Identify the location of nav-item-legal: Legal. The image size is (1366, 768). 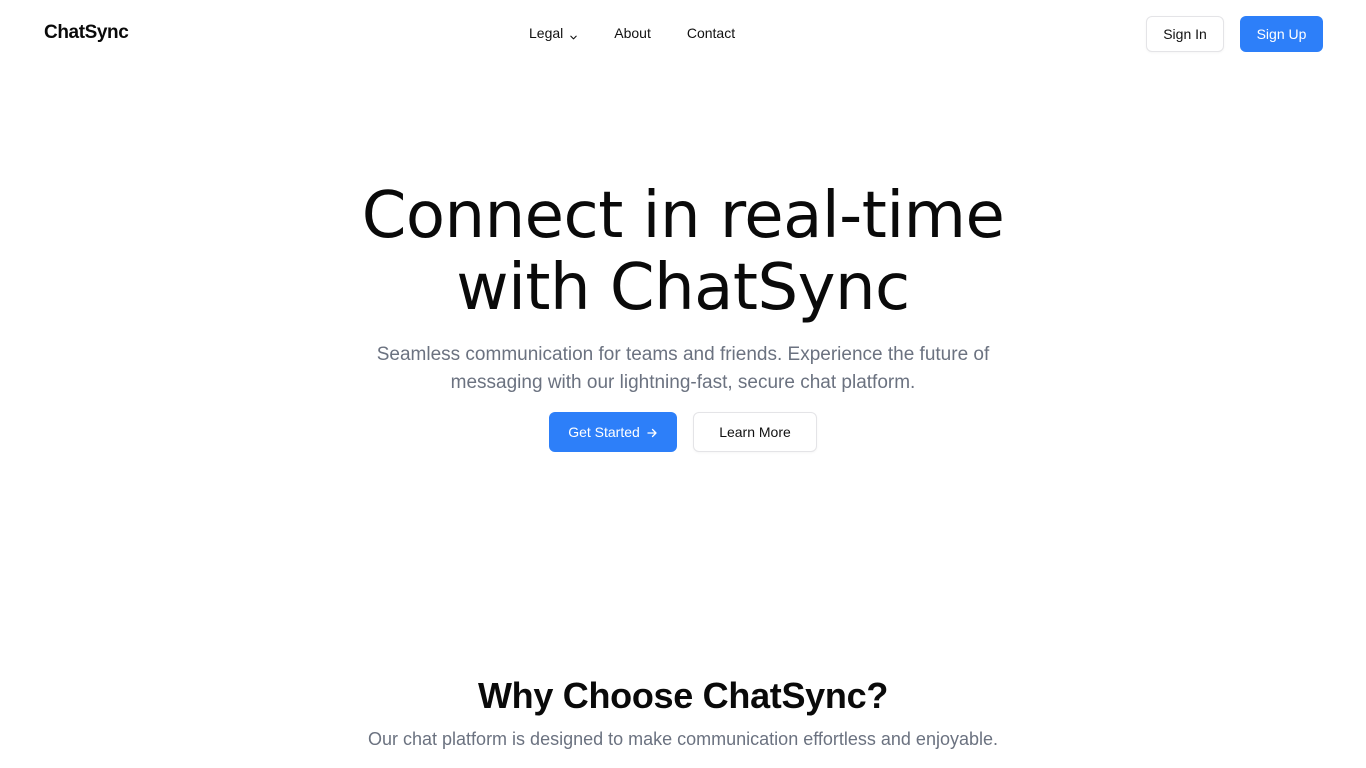
(553, 33).